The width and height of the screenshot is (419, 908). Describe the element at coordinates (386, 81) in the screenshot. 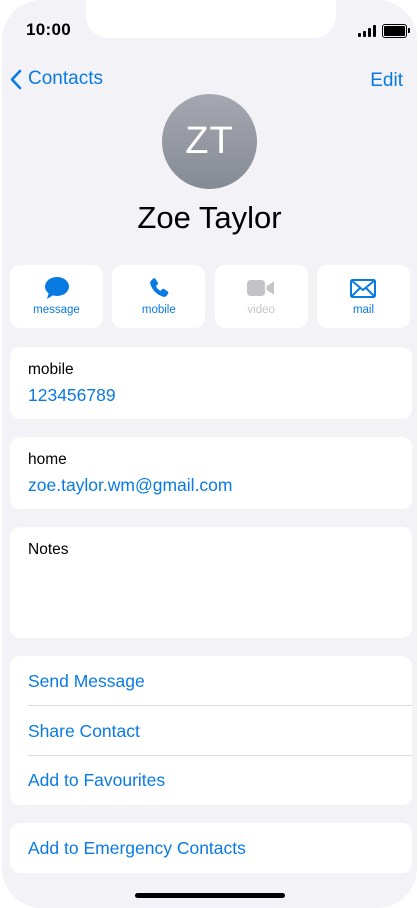

I see `edit-button: Edit` at that location.